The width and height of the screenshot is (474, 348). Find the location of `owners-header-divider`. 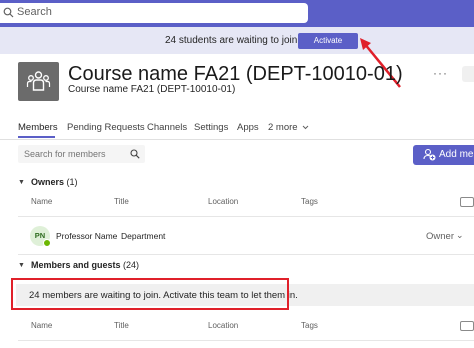

owners-header-divider is located at coordinates (246, 216).